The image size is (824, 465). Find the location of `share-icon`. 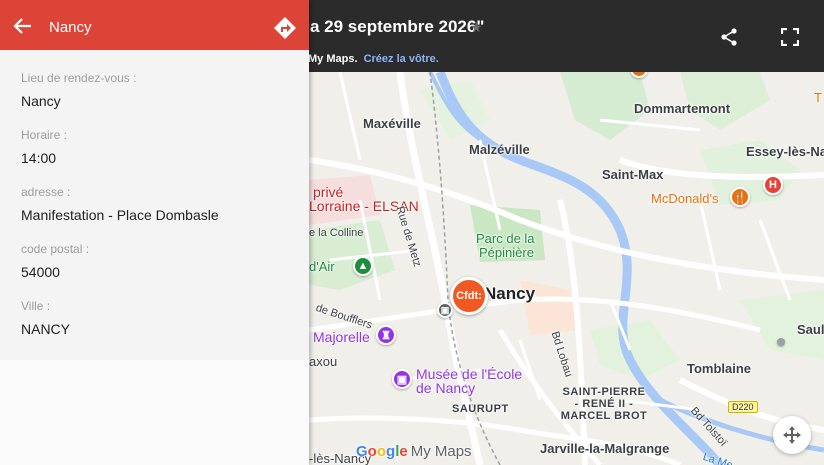

share-icon is located at coordinates (729, 37).